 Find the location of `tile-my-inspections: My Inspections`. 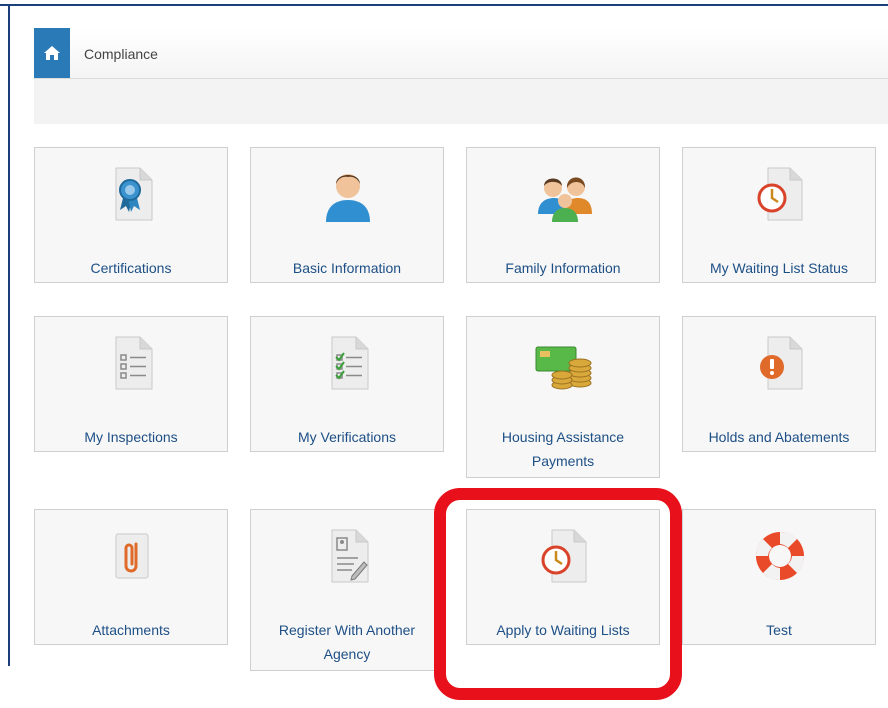

tile-my-inspections: My Inspections is located at coordinates (131, 384).